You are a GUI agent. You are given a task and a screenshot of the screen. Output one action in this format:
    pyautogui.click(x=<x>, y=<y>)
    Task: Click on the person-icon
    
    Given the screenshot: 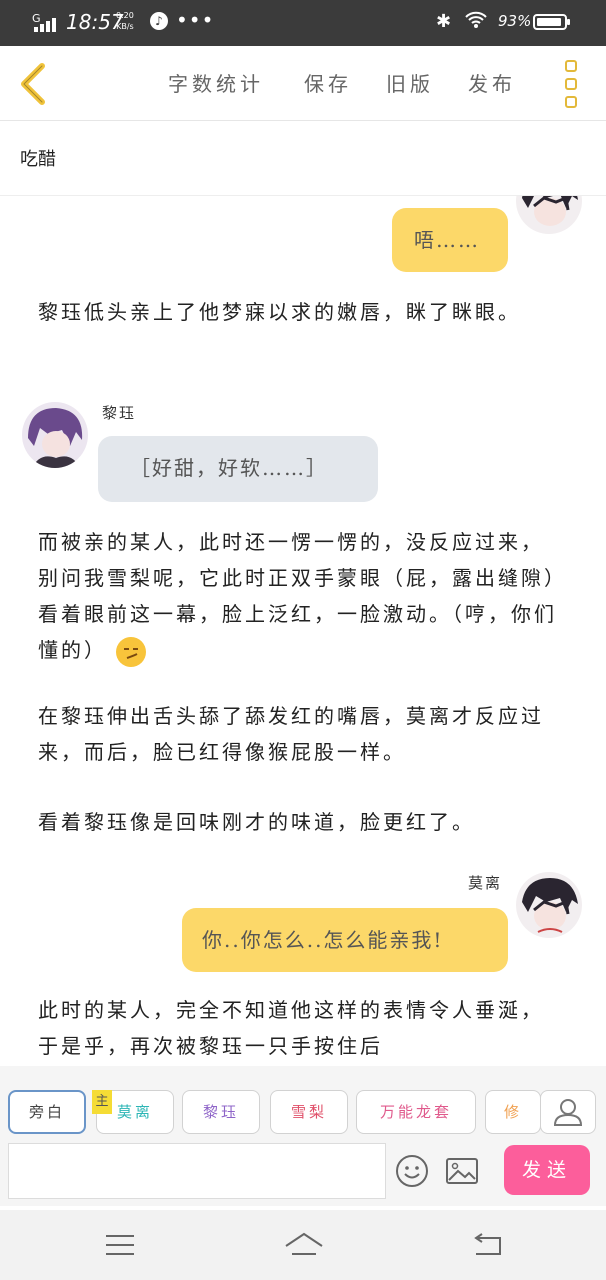 What is the action you would take?
    pyautogui.click(x=568, y=1112)
    